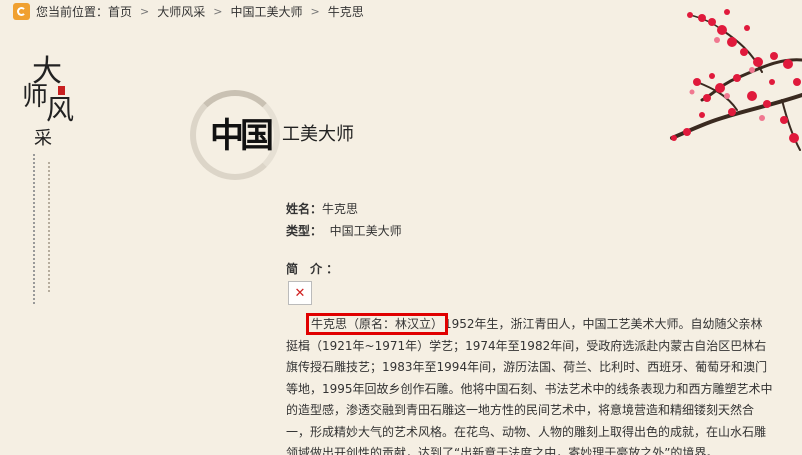 The height and width of the screenshot is (455, 802). I want to click on location-icon, so click(21, 11).